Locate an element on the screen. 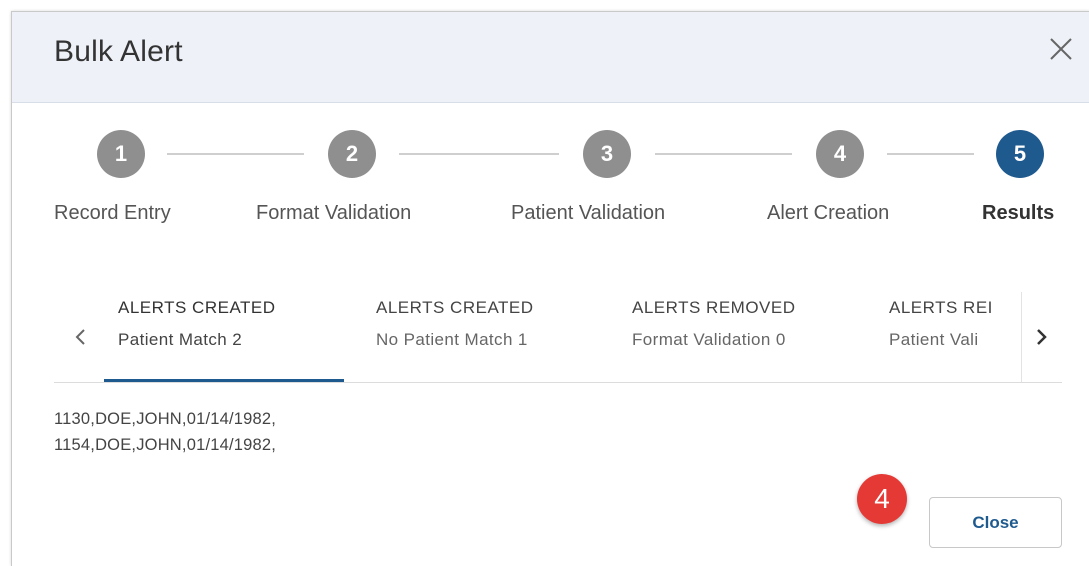 Image resolution: width=1089 pixels, height=566 pixels. tab-title: ALERTS REMOVED is located at coordinates (714, 307).